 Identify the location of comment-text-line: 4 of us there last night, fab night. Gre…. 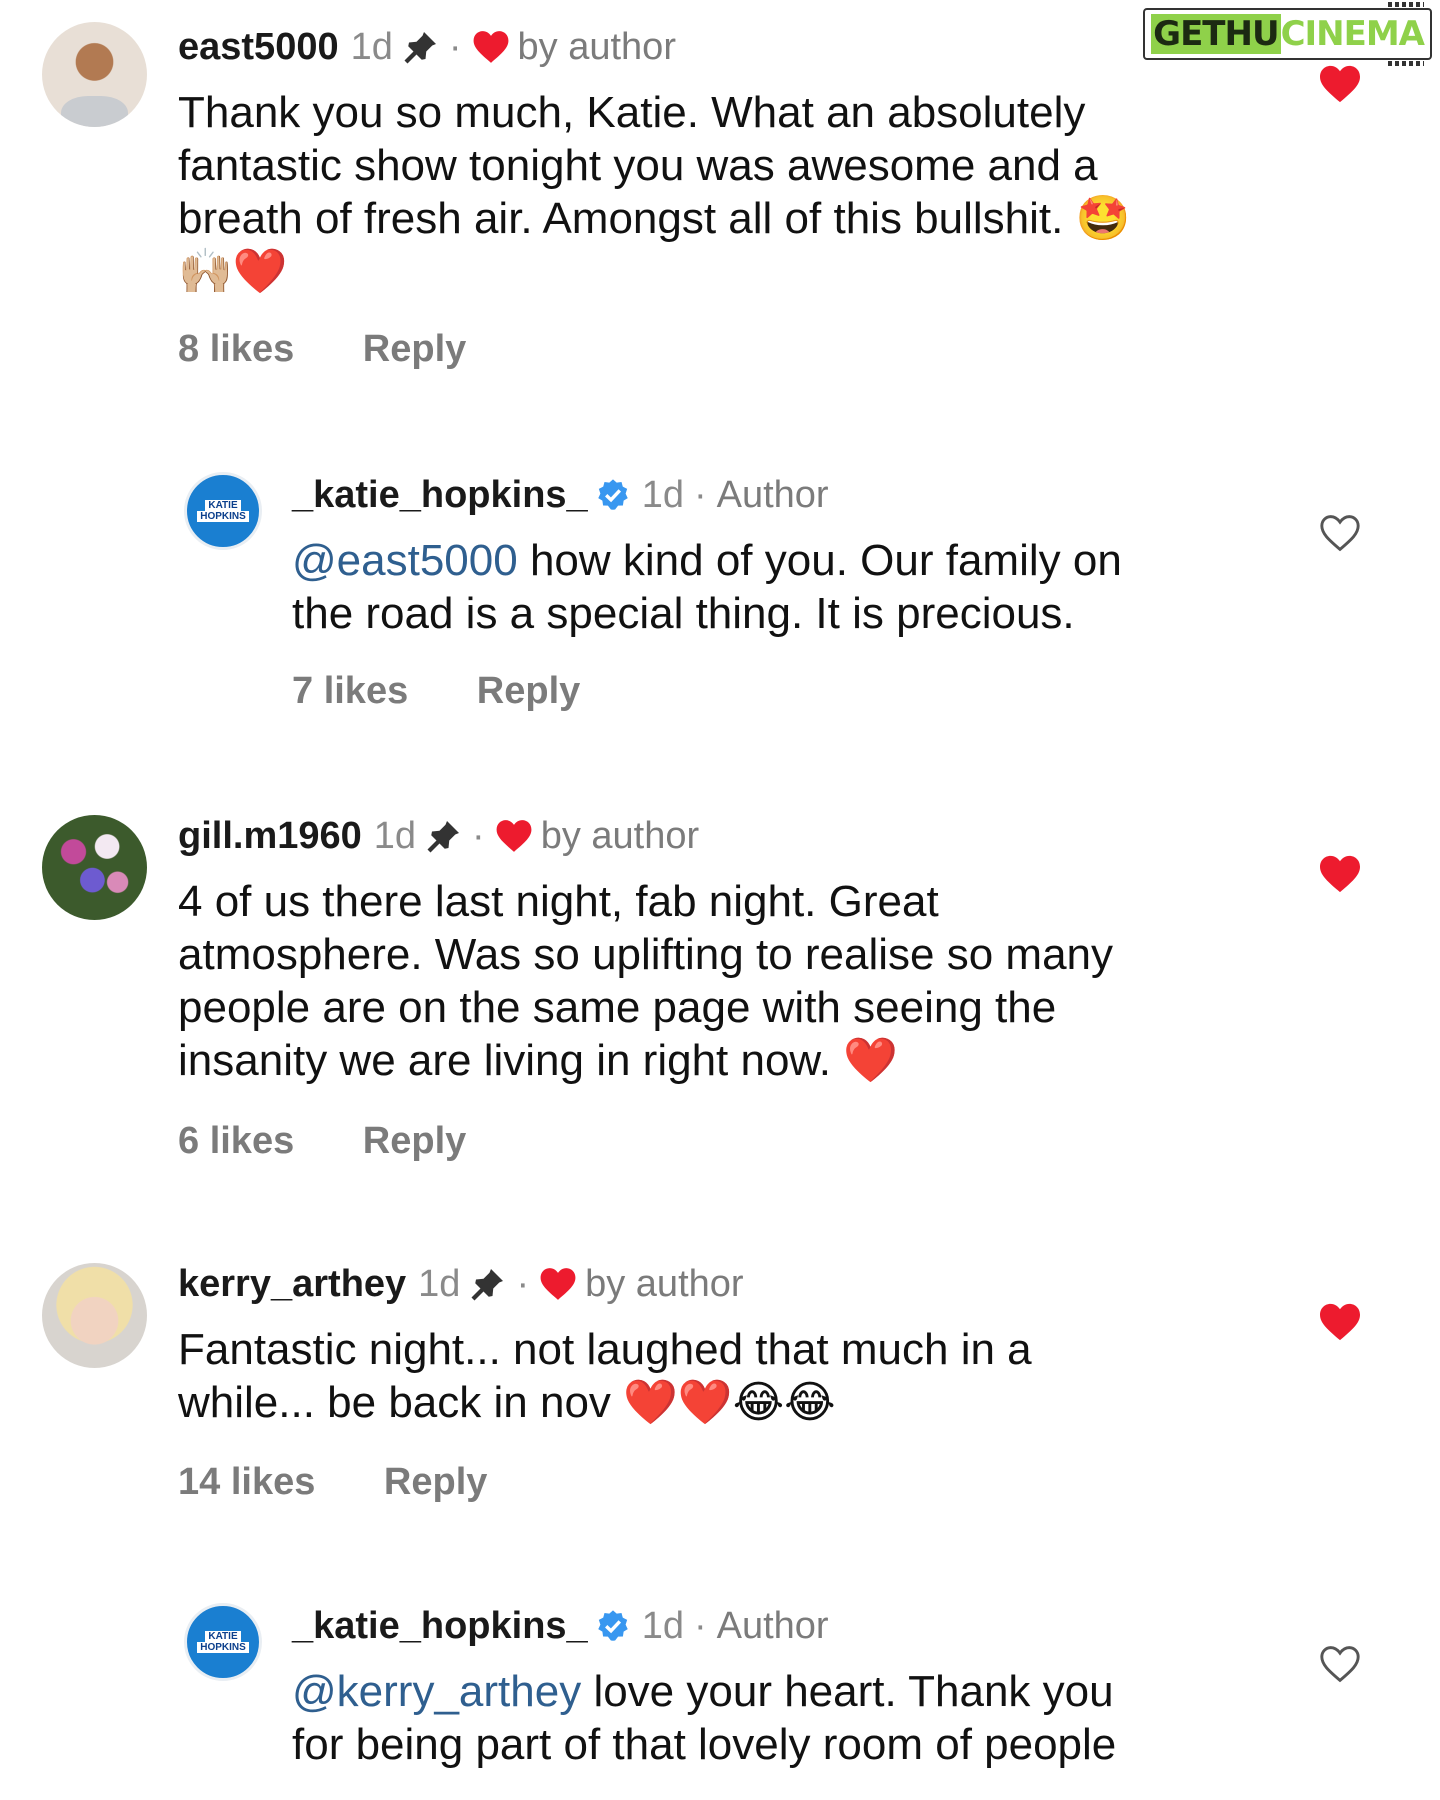
(558, 901).